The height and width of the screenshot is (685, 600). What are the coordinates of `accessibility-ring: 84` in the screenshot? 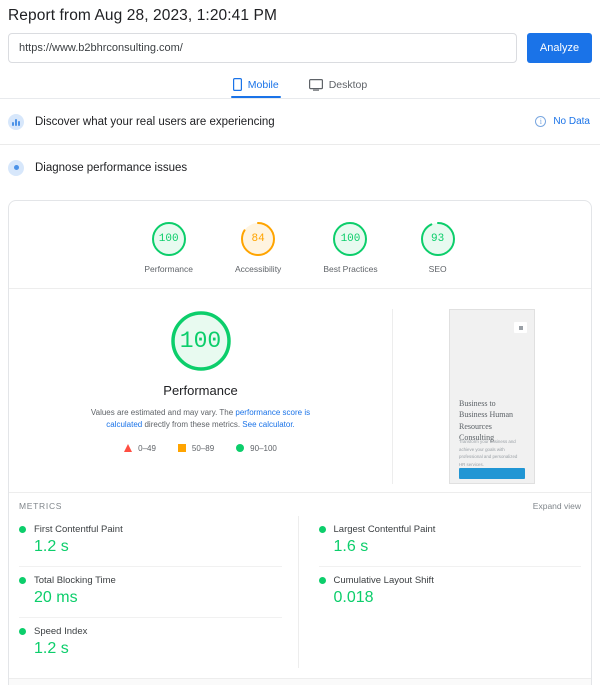 It's located at (258, 239).